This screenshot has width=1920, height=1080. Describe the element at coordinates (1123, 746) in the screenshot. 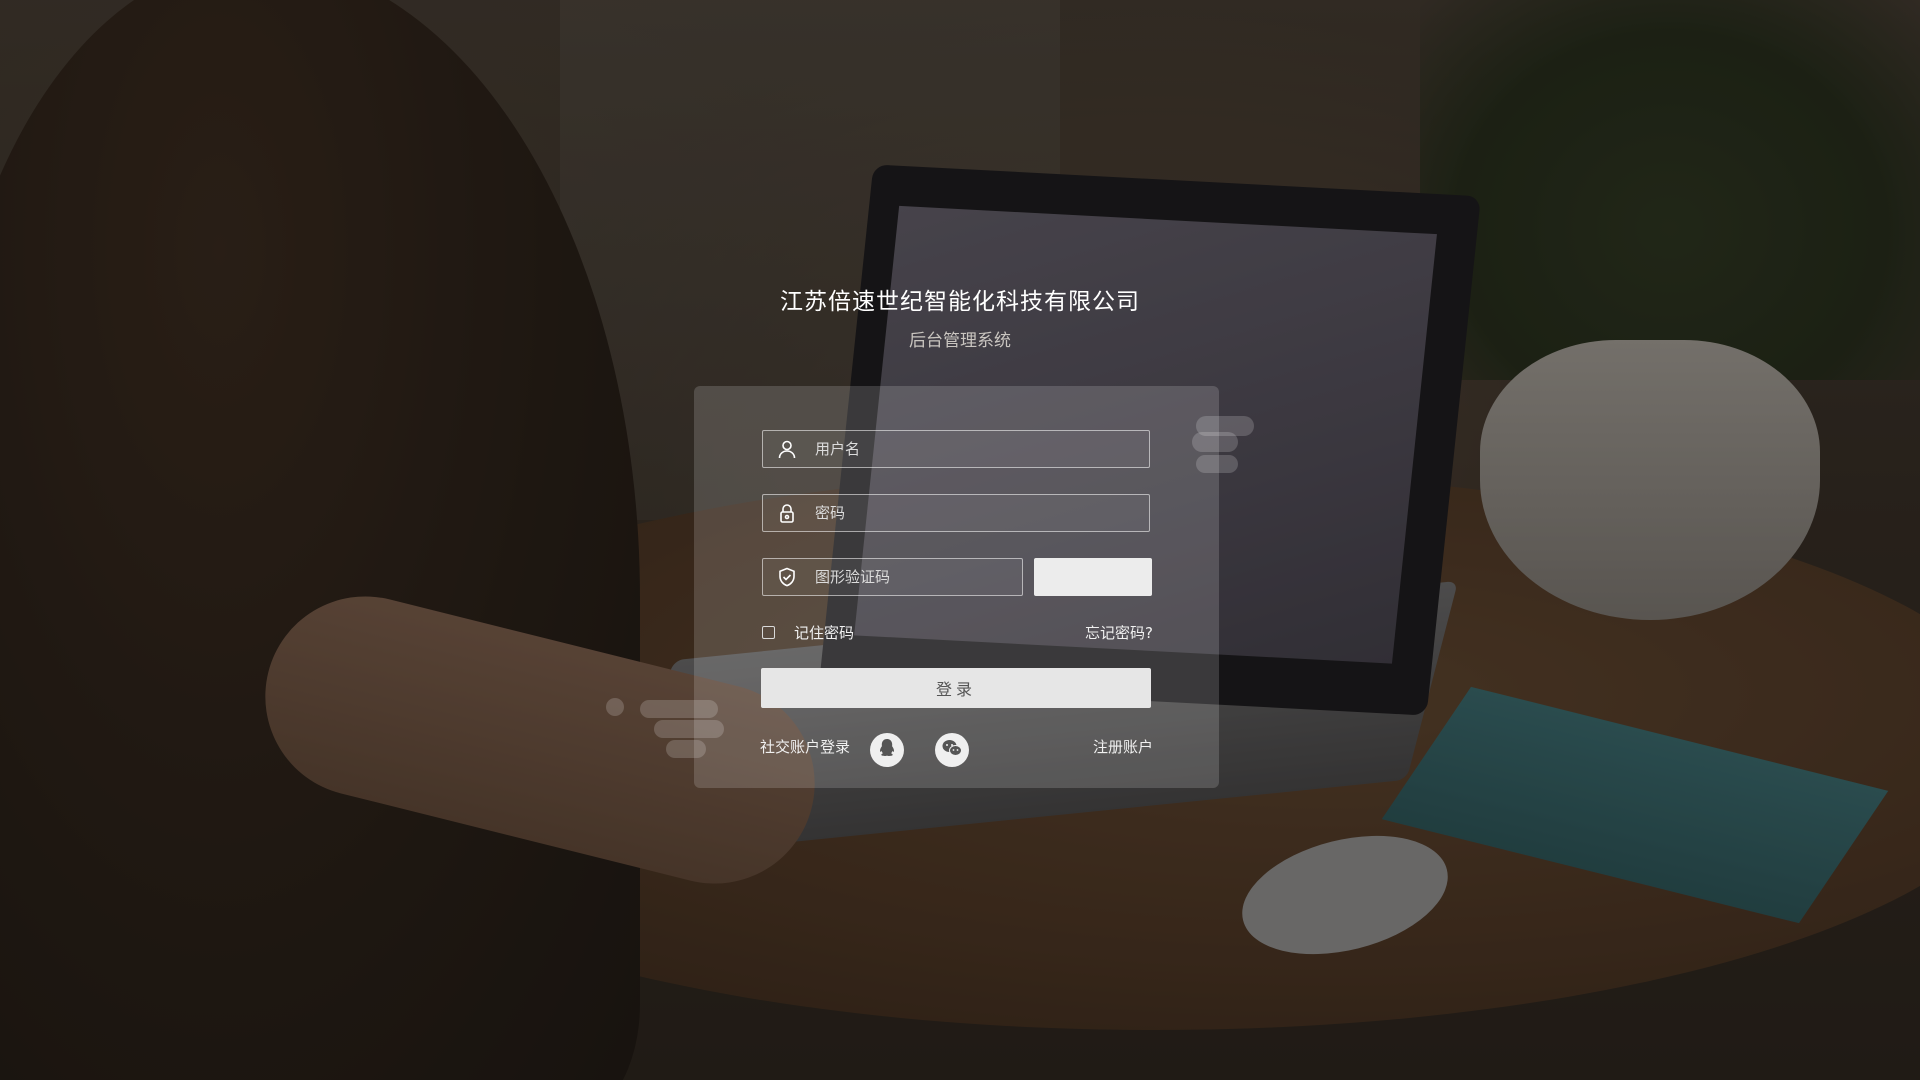

I see `register-link: 注册账户` at that location.